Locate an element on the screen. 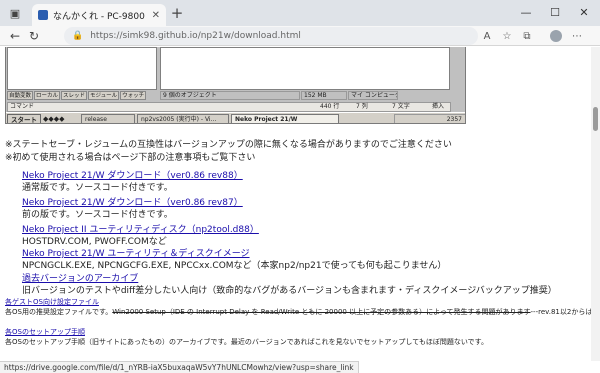  notice-first-use: ※初めて使用される場合はページ下部の注意事項もご覧下さい is located at coordinates (130, 158).